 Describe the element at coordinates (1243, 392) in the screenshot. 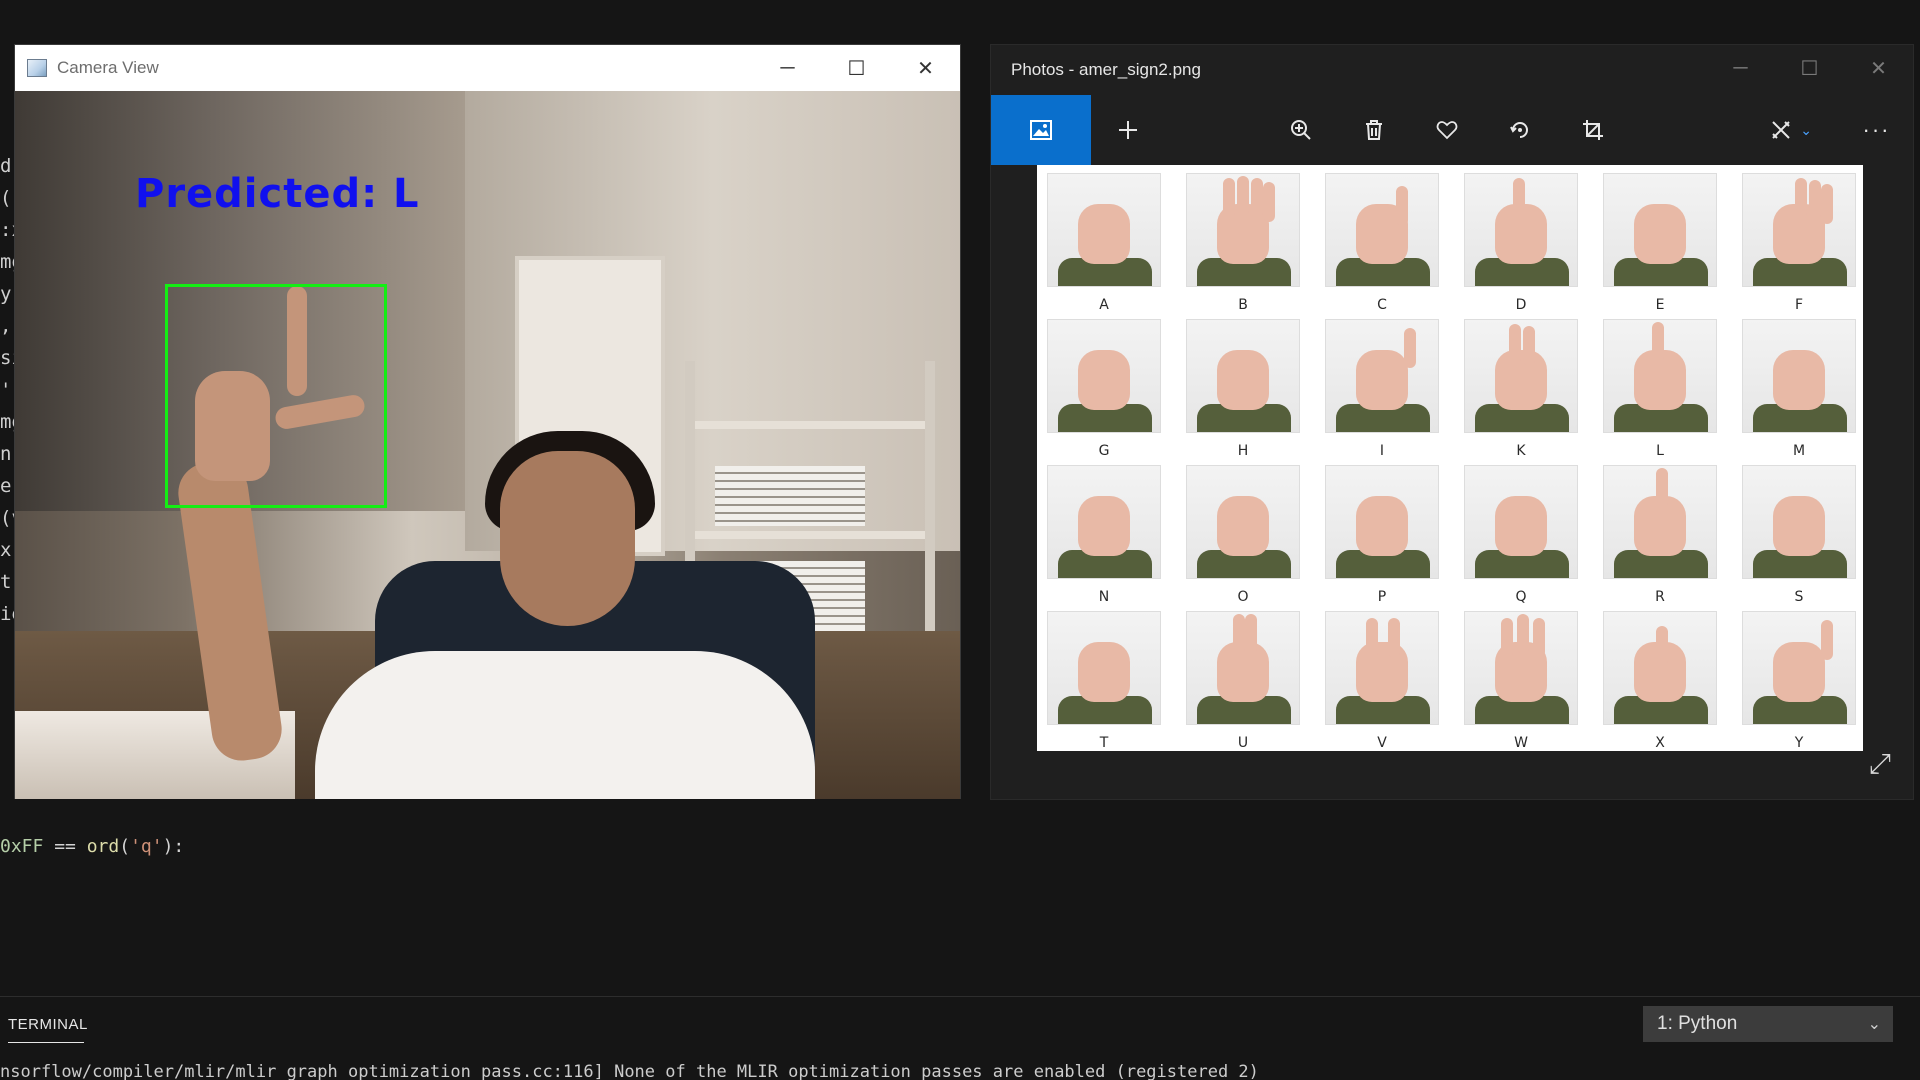

I see `sign-card: H` at that location.